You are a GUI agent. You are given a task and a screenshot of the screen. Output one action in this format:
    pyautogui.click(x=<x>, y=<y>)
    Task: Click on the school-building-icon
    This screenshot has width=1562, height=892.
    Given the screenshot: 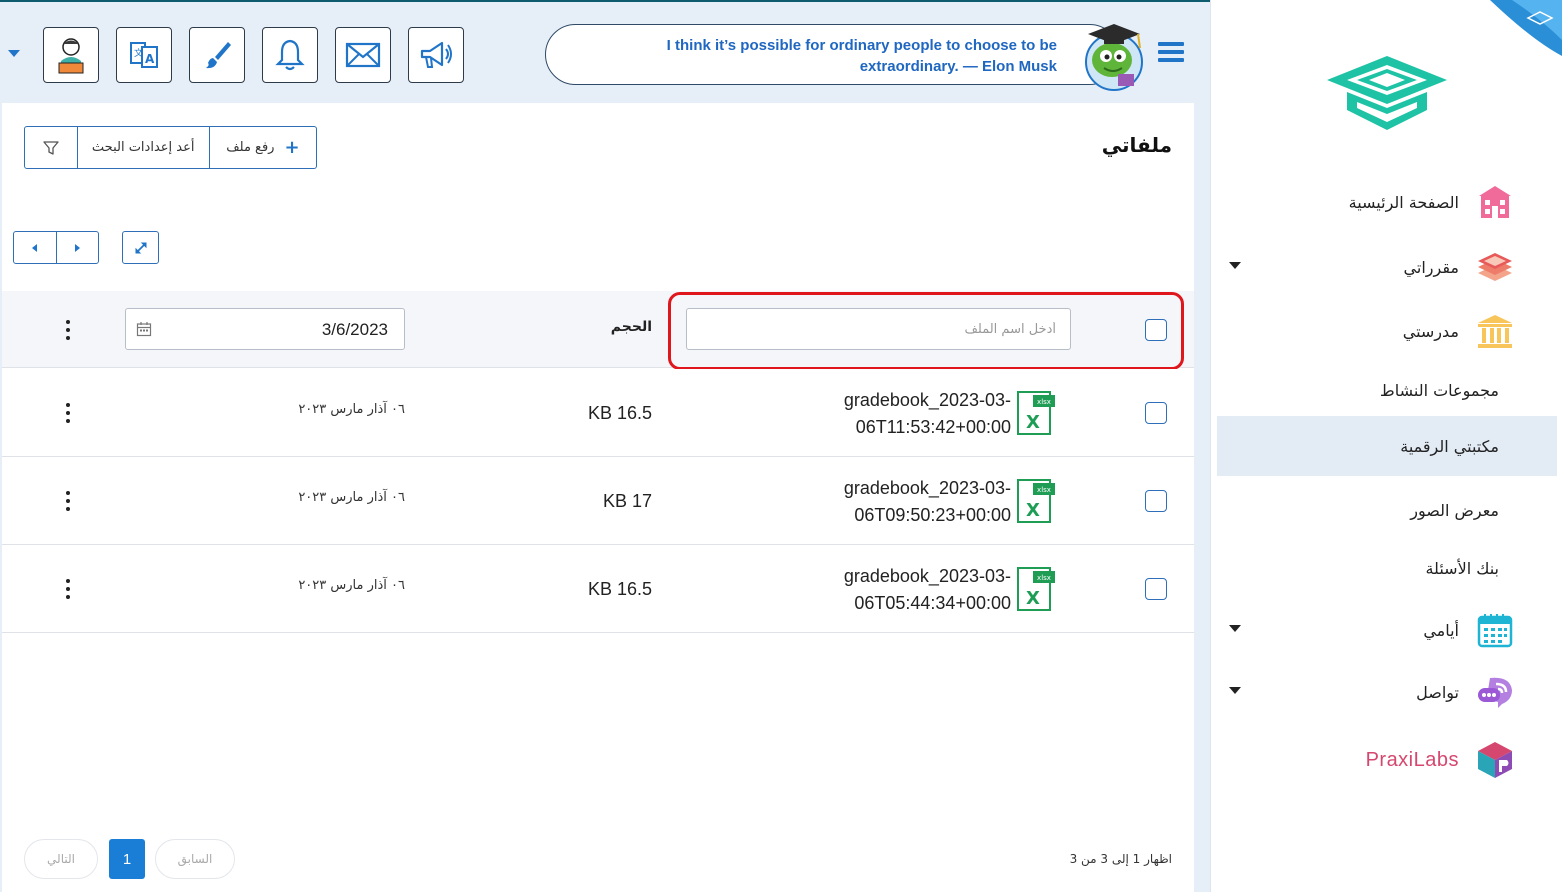 What is the action you would take?
    pyautogui.click(x=1495, y=202)
    